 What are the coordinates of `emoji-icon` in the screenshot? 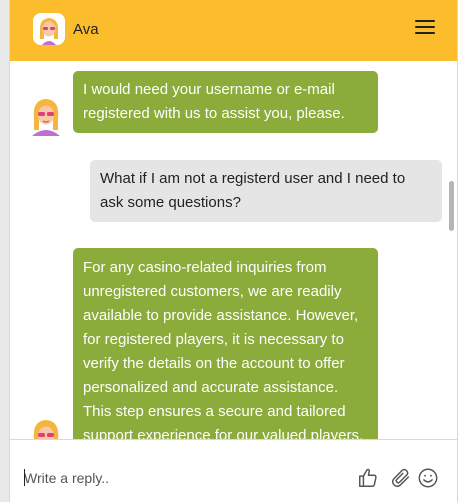 It's located at (428, 478).